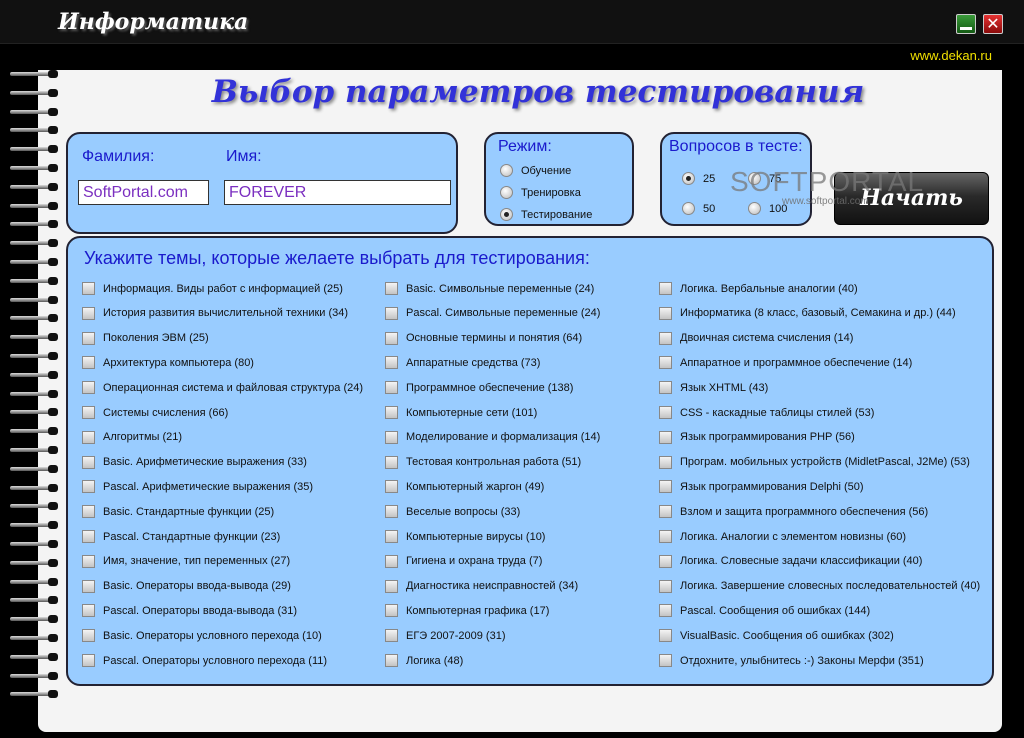 The image size is (1024, 738). What do you see at coordinates (489, 288) in the screenshot?
I see `topic-checkbox-item: Basic. Символьные переменные (24)` at bounding box center [489, 288].